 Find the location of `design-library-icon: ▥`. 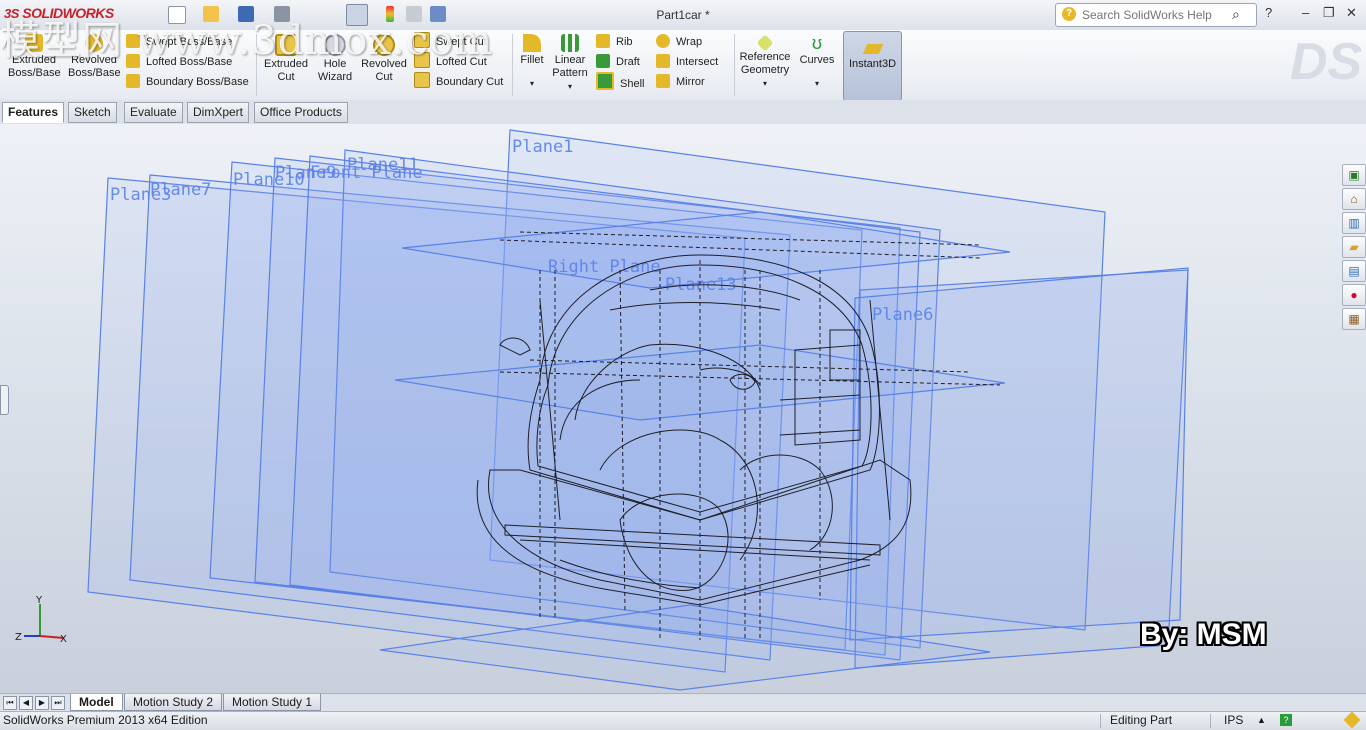

design-library-icon: ▥ is located at coordinates (1354, 223).